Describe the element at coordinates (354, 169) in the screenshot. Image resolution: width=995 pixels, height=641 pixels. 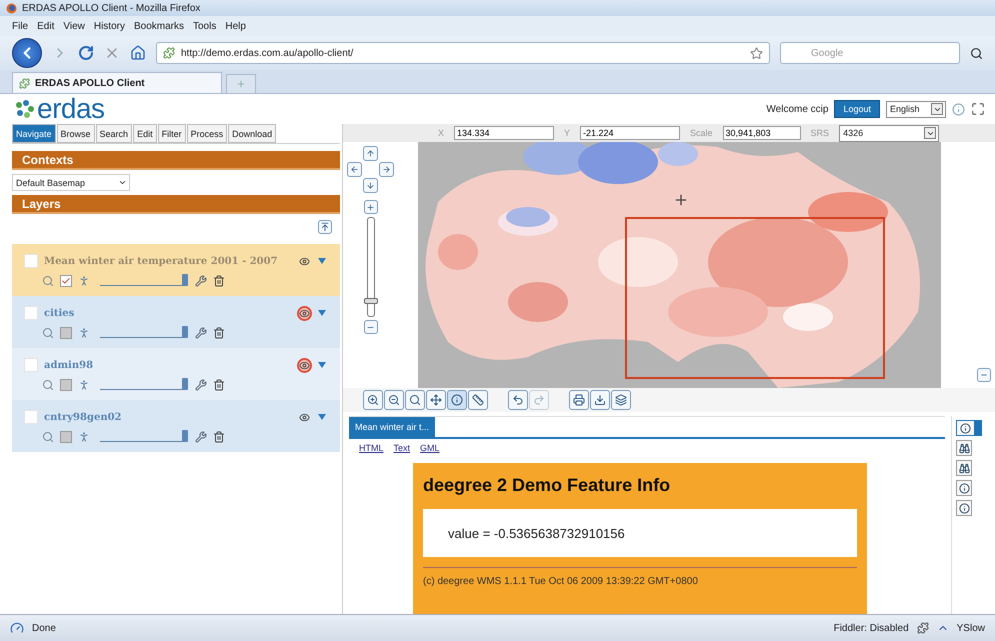
I see `pan-left-button` at that location.